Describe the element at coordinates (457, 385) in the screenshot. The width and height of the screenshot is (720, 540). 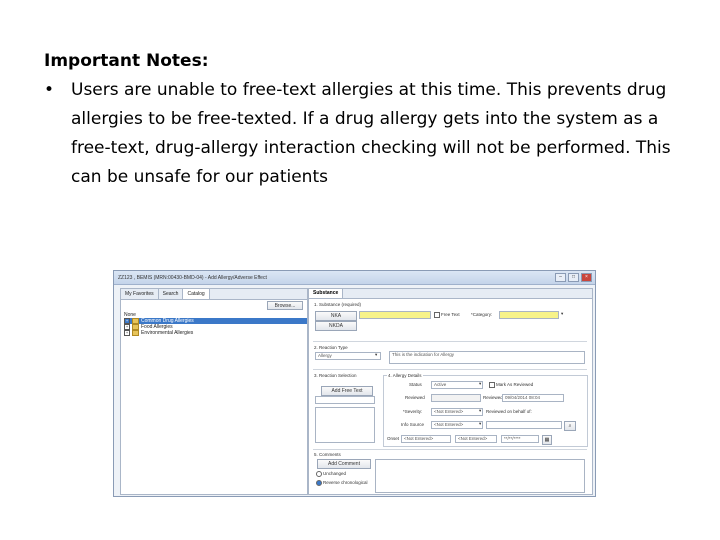
I see `status-select: Active` at that location.